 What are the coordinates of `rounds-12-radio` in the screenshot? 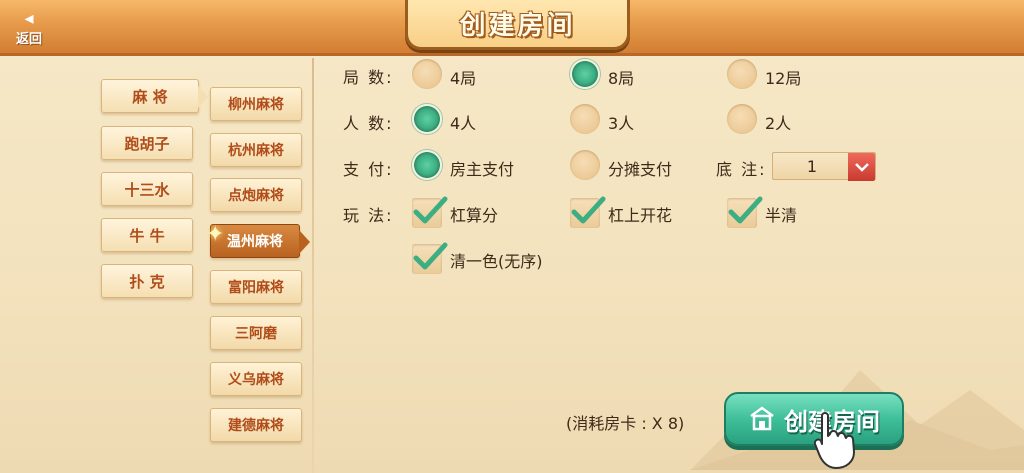 It's located at (742, 74).